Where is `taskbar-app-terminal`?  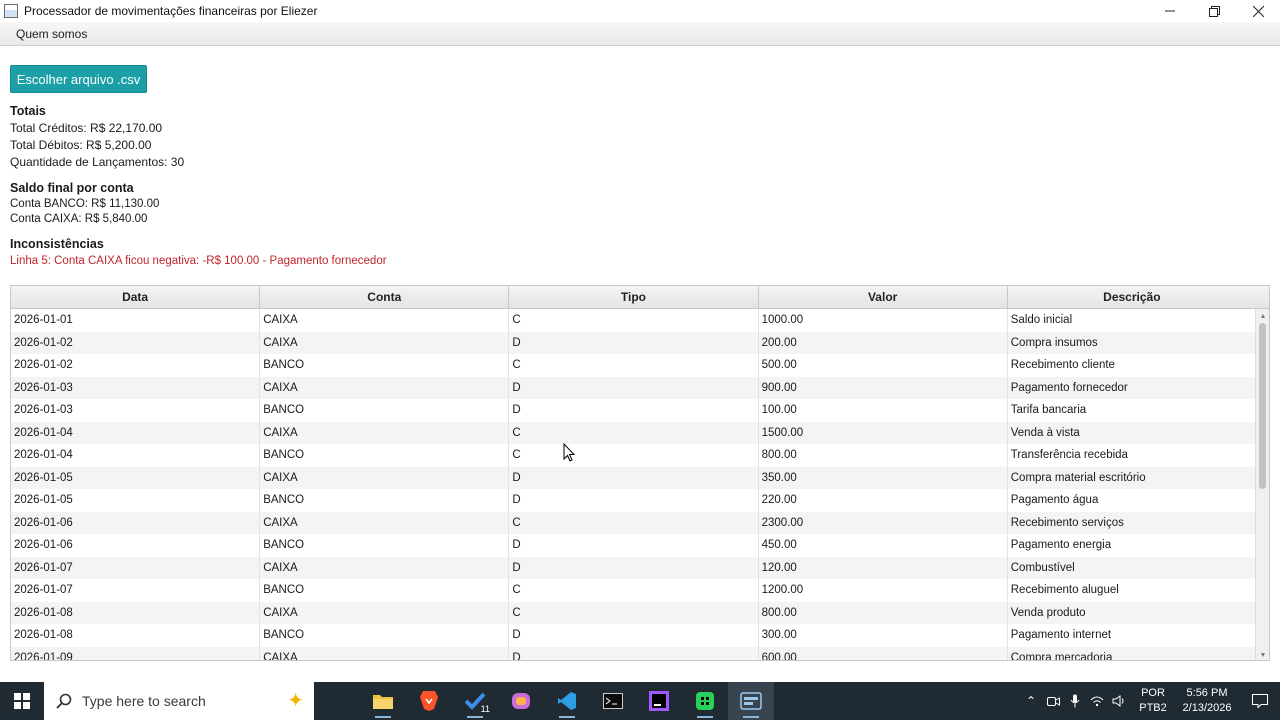
taskbar-app-terminal is located at coordinates (613, 701).